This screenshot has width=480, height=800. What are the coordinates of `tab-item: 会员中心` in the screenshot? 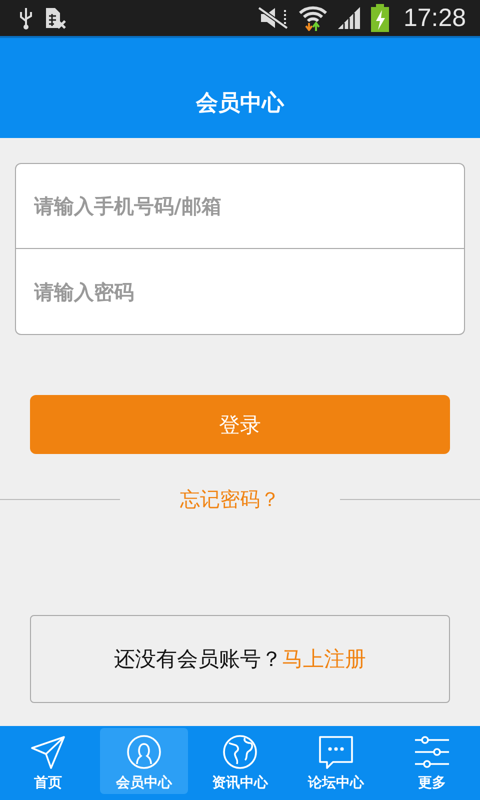 It's located at (144, 761).